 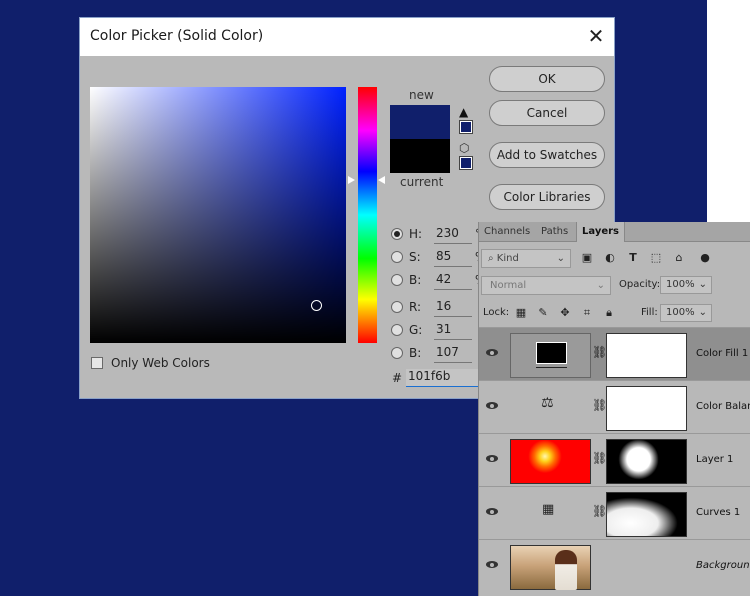 I want to click on brightness-row: B: 42 %, so click(x=441, y=281).